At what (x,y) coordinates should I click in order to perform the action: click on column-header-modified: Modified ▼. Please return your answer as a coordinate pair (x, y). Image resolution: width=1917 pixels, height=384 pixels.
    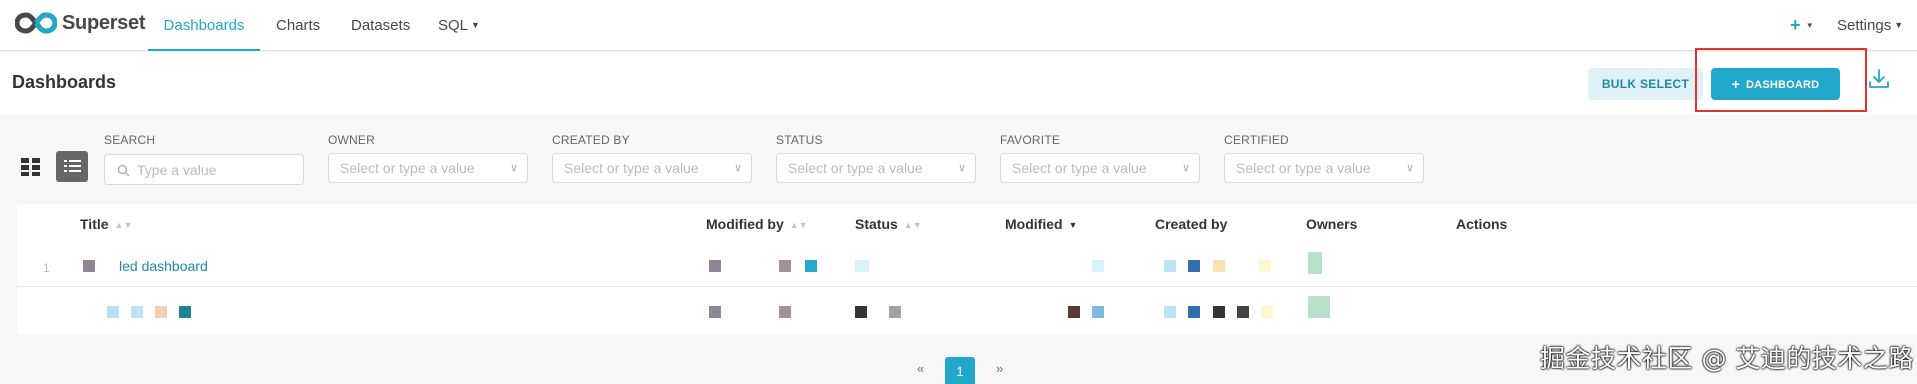
    Looking at the image, I should click on (1041, 224).